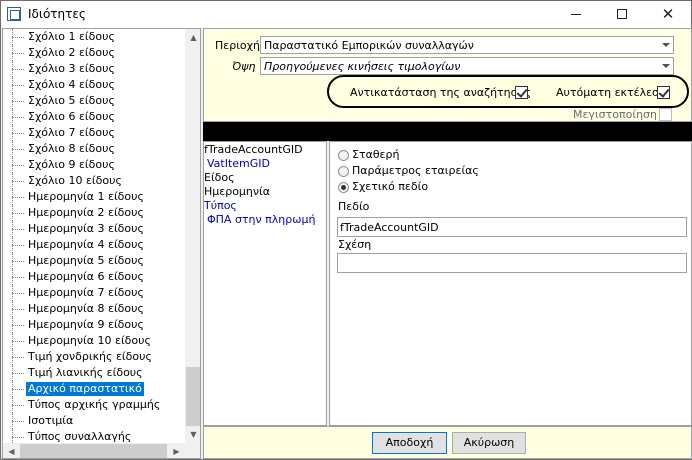 The height and width of the screenshot is (460, 692). I want to click on tree-item: Ημερομηνία 2 είδους, so click(98, 213).